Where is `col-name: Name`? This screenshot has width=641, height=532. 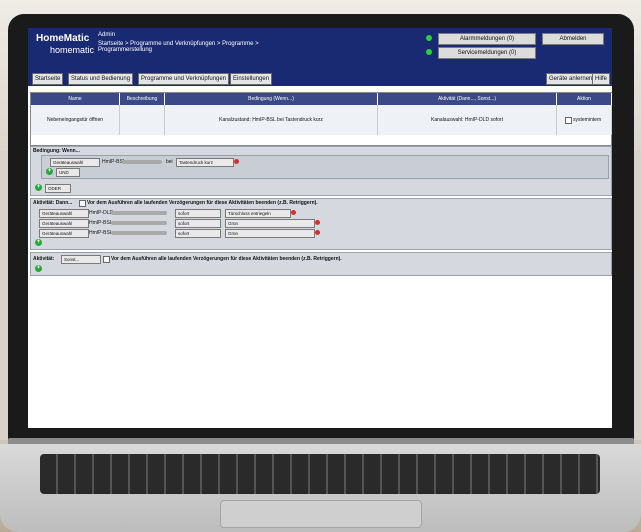
col-name: Name is located at coordinates (75, 99).